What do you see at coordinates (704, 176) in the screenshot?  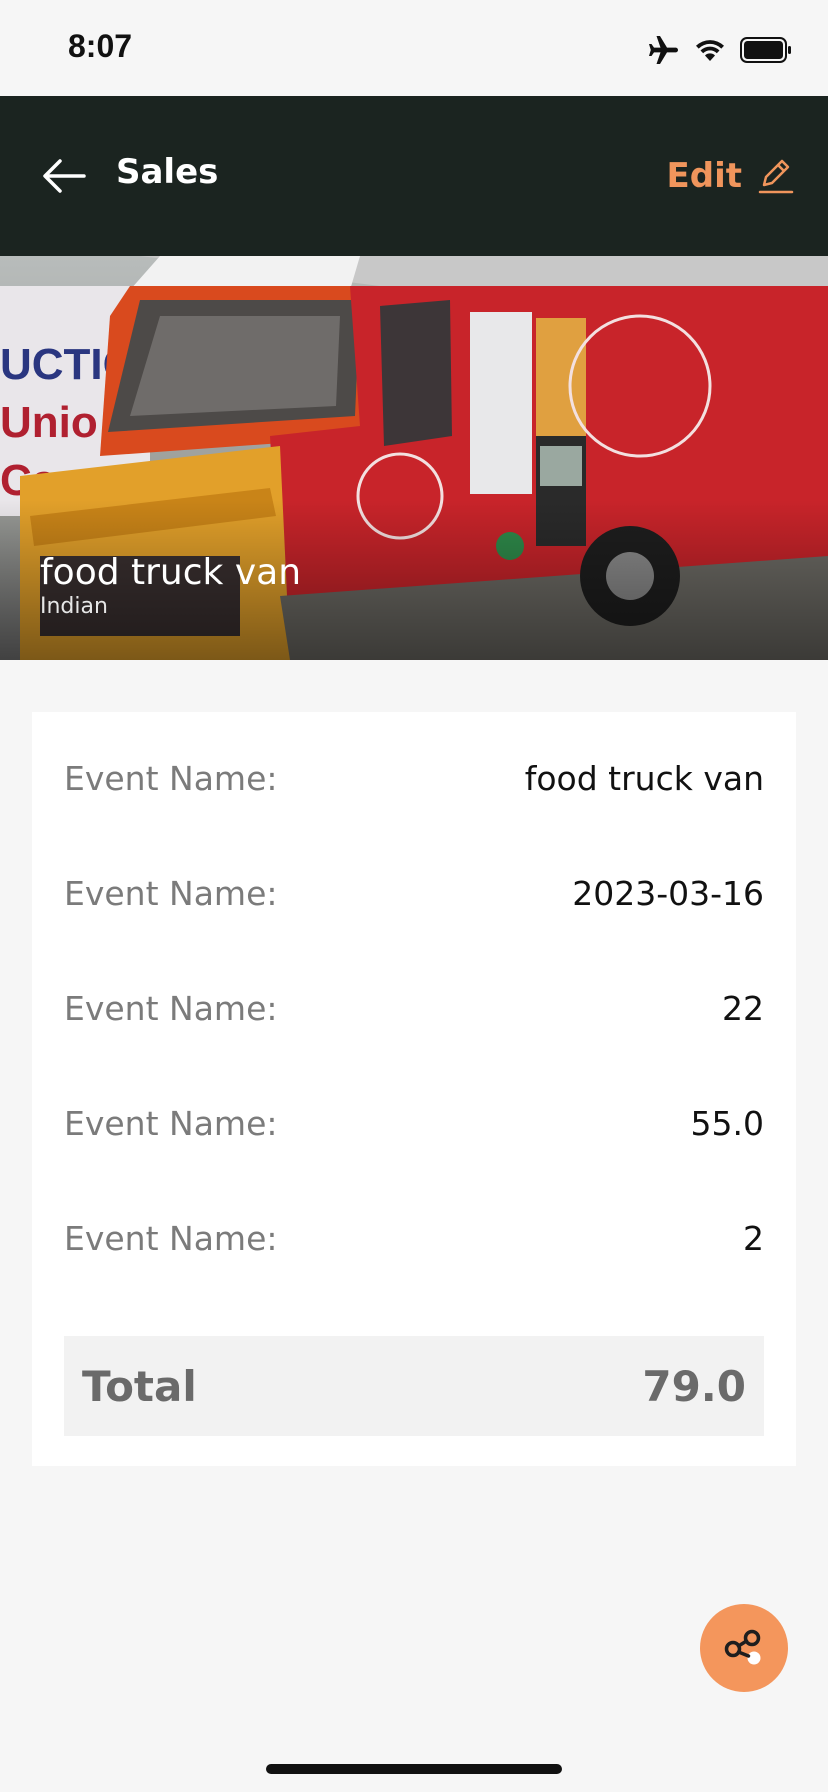 I see `edit-label: Edit` at bounding box center [704, 176].